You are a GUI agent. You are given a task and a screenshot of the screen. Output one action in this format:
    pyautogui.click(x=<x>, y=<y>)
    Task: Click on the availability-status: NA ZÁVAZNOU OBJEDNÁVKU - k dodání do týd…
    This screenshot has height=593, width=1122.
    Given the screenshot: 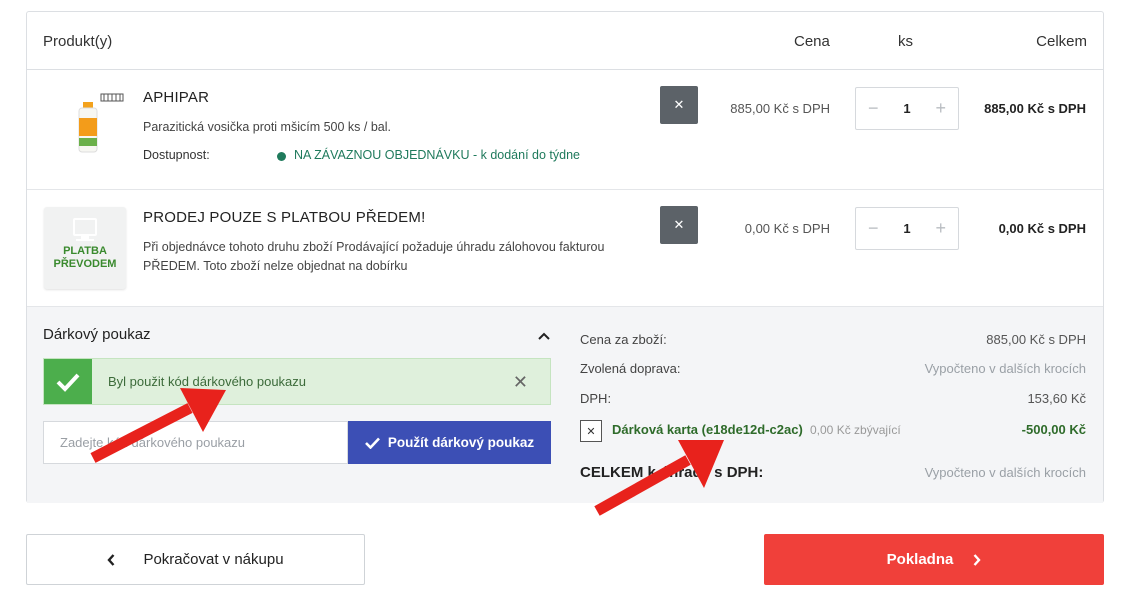 What is the action you would take?
    pyautogui.click(x=437, y=155)
    